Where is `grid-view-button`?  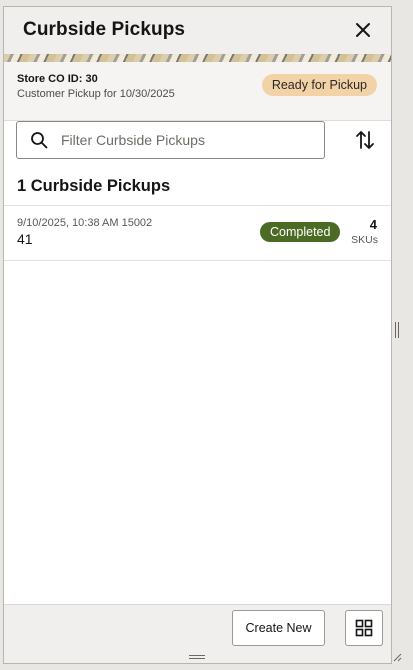
grid-view-button is located at coordinates (364, 628).